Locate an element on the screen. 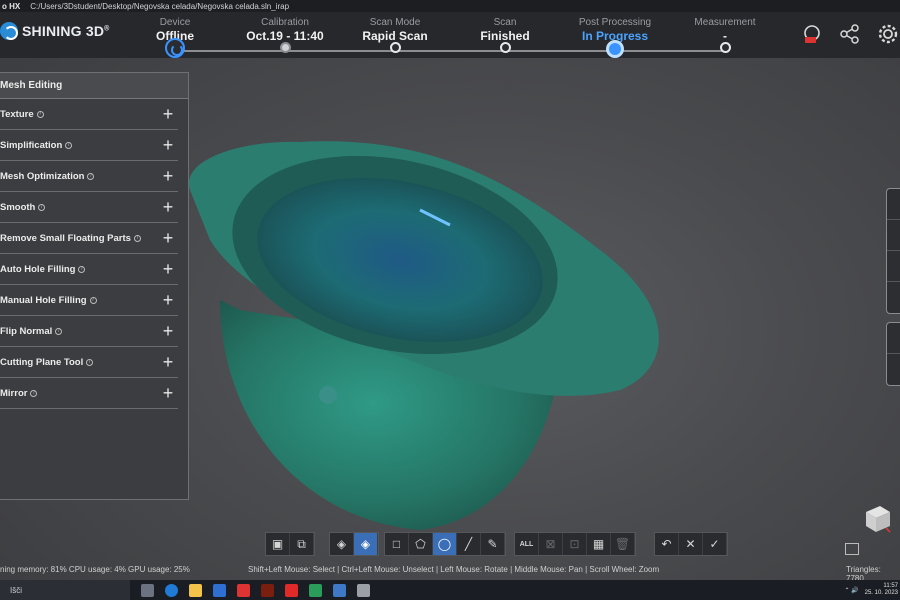 This screenshot has width=900, height=600. step-value: Oct.19 - 11:40 is located at coordinates (285, 36).